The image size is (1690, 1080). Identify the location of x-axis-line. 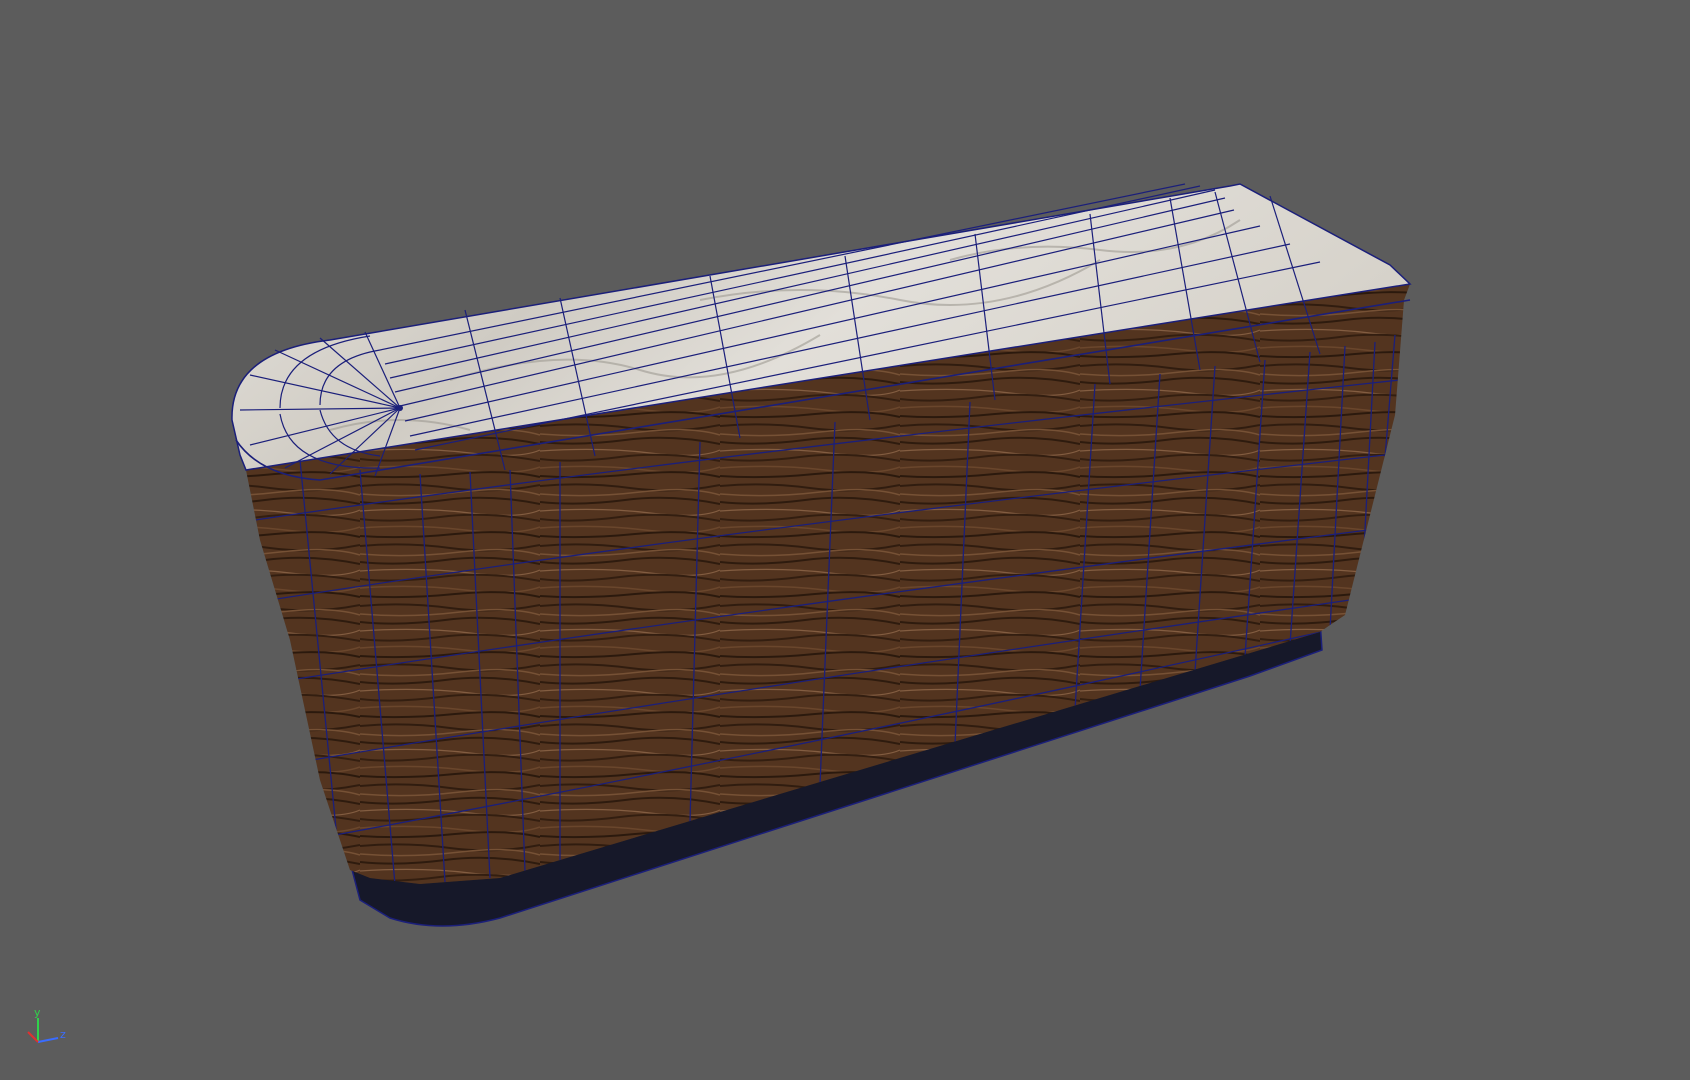
(33, 1037).